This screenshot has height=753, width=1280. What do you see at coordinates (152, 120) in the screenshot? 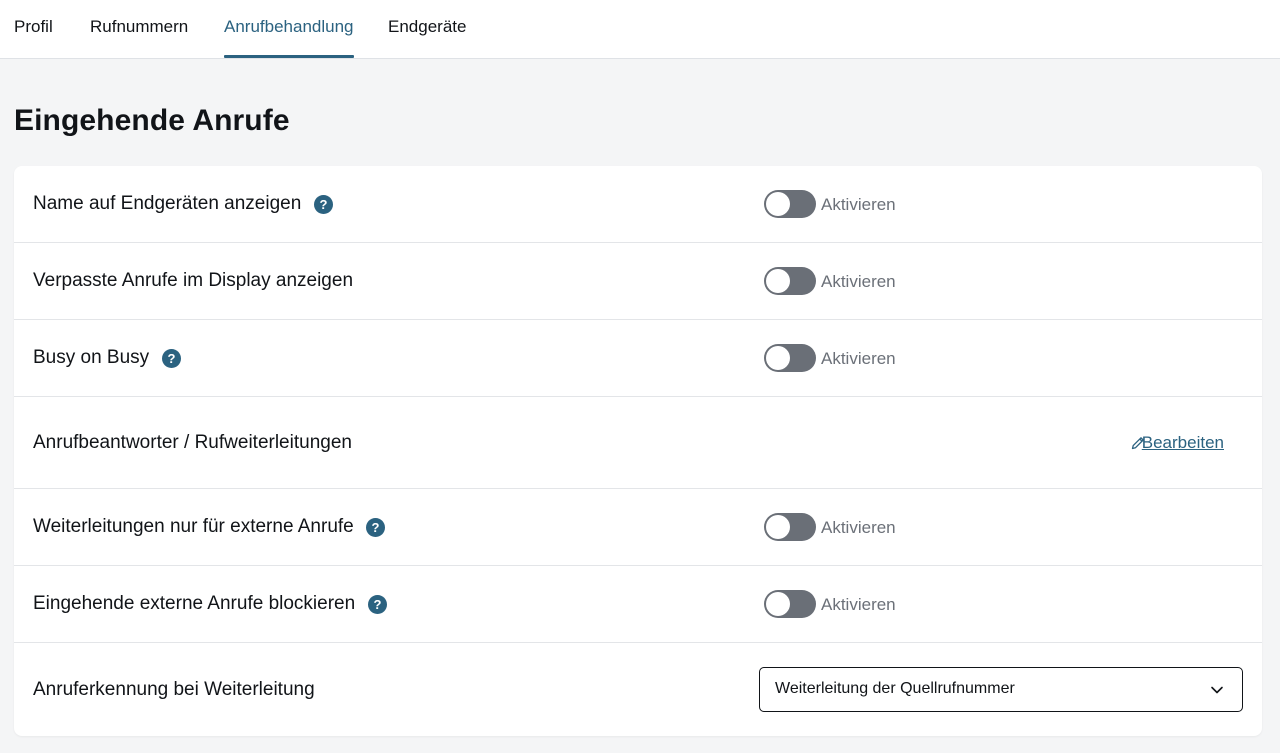
I see `page-title: Eingehende Anrufe` at bounding box center [152, 120].